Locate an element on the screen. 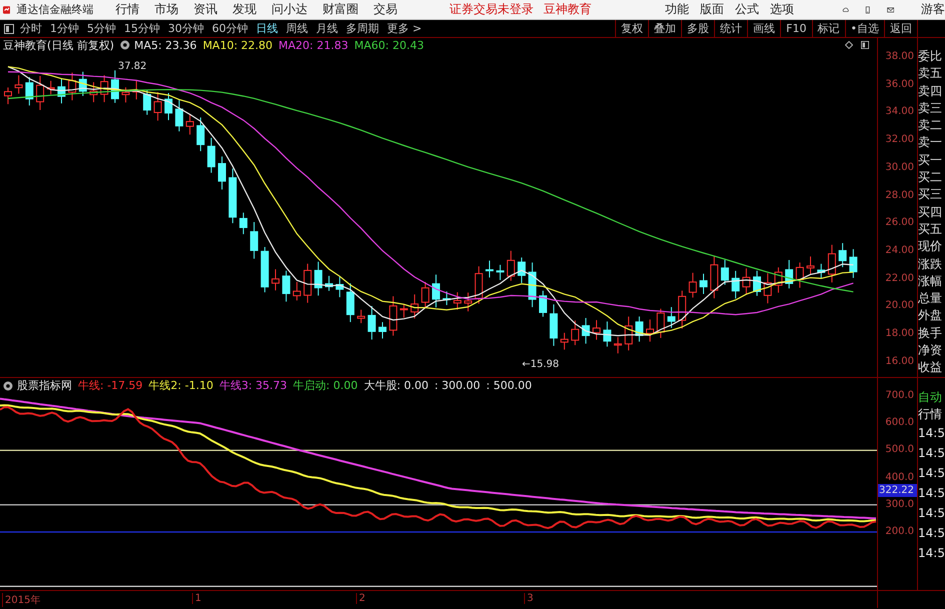 The height and width of the screenshot is (609, 945). period-tab: 周线 is located at coordinates (297, 28).